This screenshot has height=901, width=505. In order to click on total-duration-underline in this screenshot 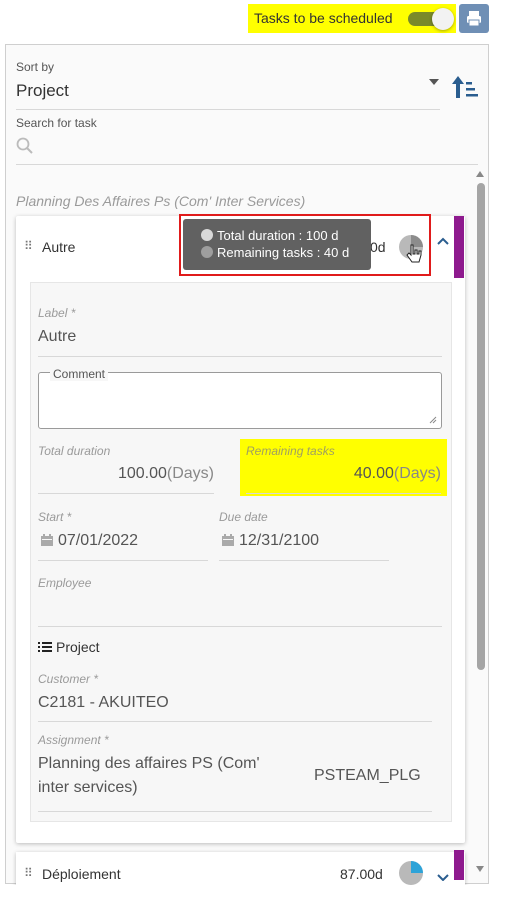, I will do `click(126, 493)`.